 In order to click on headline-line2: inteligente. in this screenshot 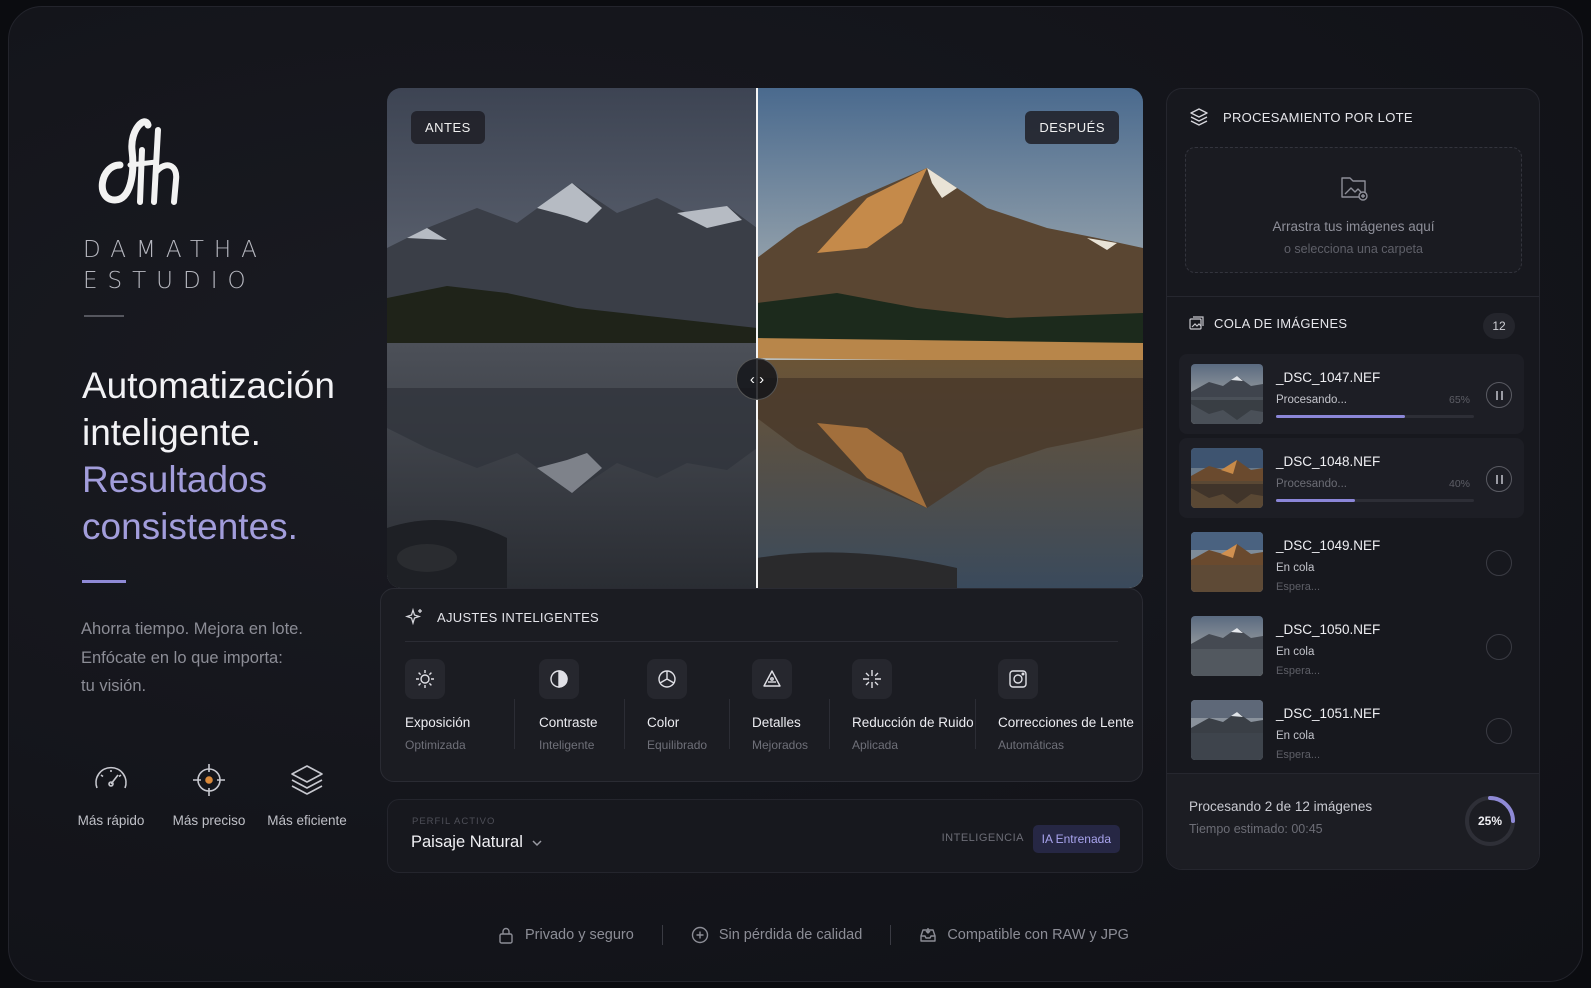, I will do `click(171, 432)`.